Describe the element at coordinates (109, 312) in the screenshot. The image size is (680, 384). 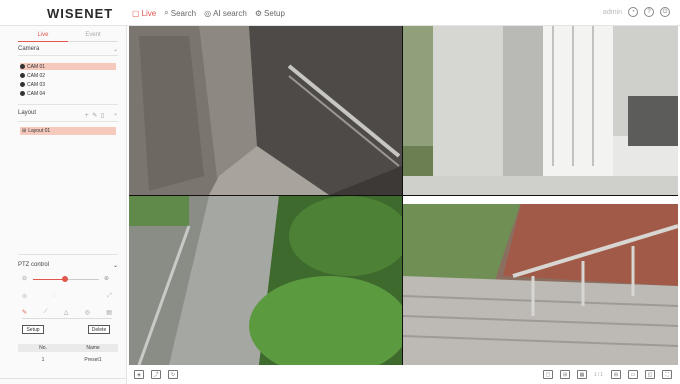
I see `tab-trace: ▤` at that location.